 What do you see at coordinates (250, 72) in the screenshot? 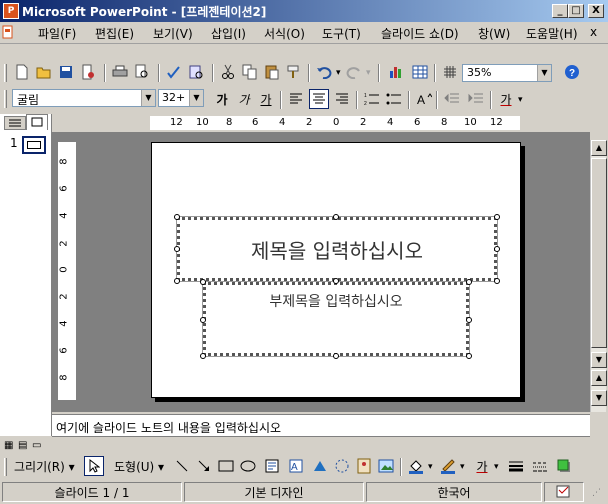
I see `copy-icon` at bounding box center [250, 72].